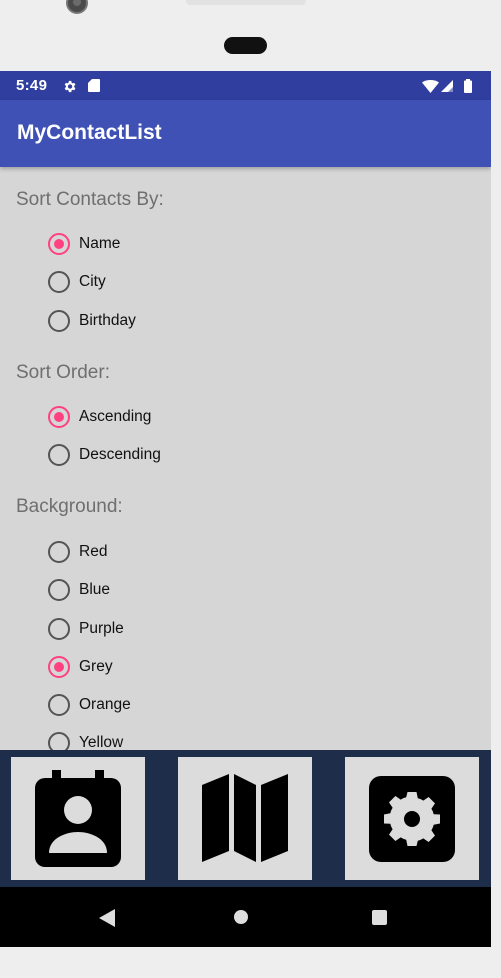 Image resolution: width=501 pixels, height=978 pixels. I want to click on map-button, so click(245, 818).